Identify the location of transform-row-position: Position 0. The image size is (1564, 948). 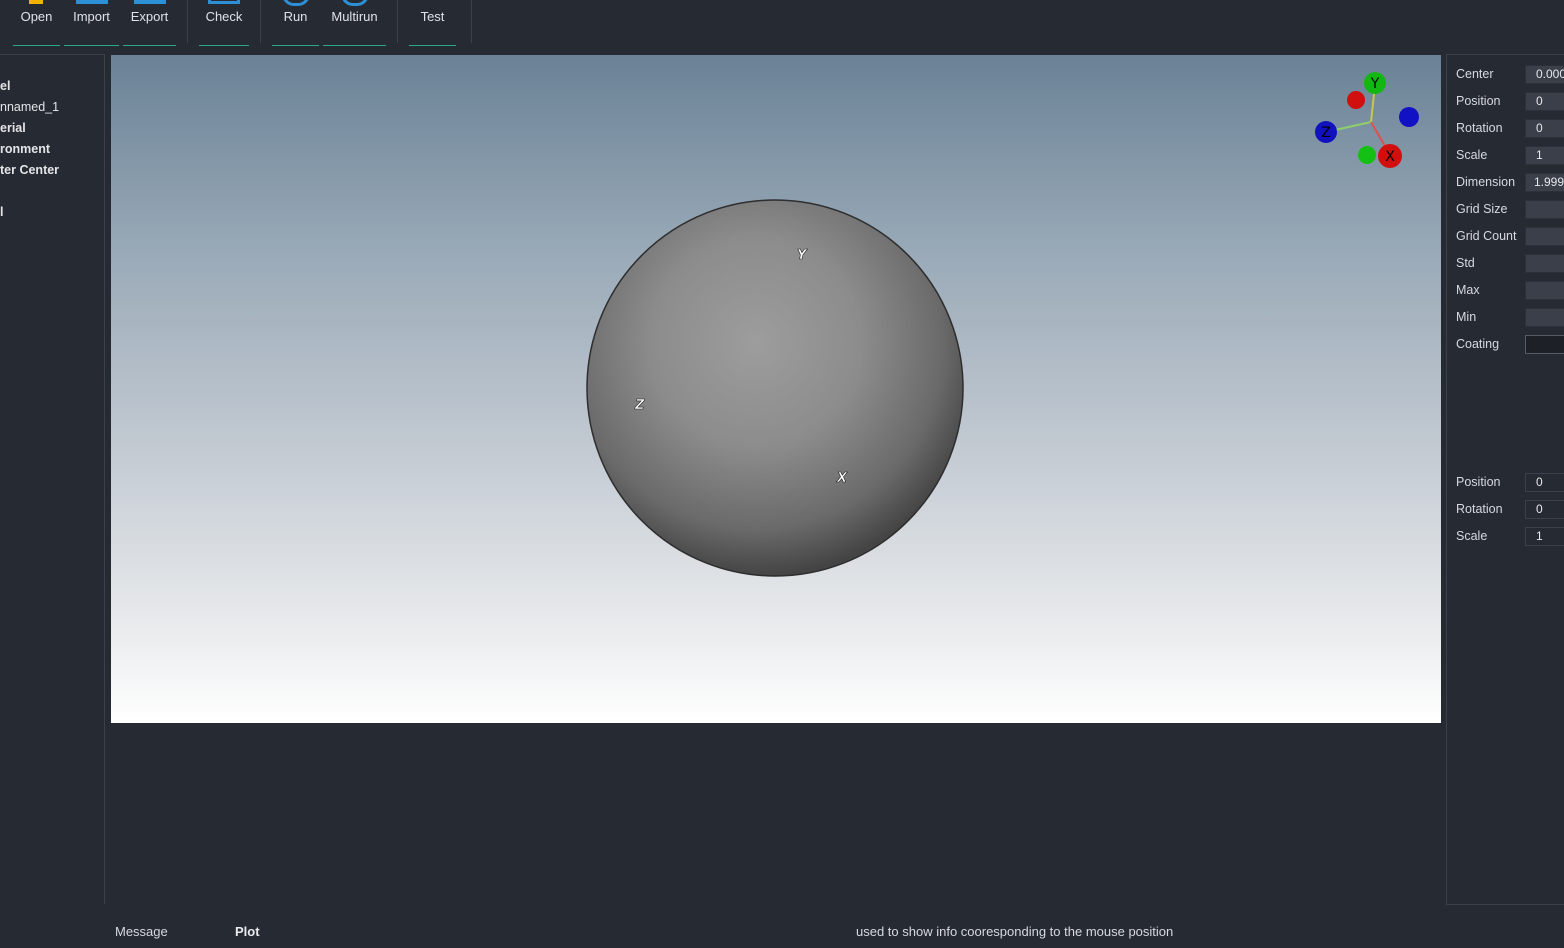
(1510, 483).